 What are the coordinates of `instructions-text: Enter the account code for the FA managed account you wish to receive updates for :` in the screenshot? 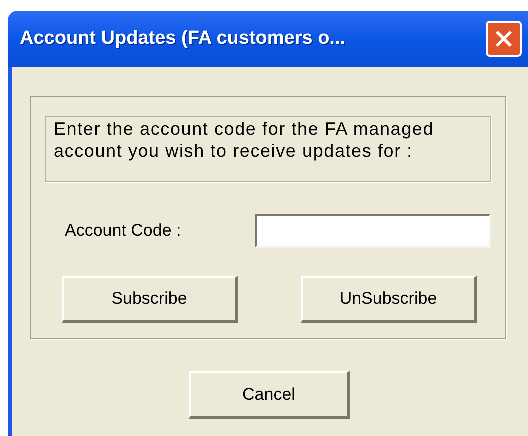 It's located at (268, 149).